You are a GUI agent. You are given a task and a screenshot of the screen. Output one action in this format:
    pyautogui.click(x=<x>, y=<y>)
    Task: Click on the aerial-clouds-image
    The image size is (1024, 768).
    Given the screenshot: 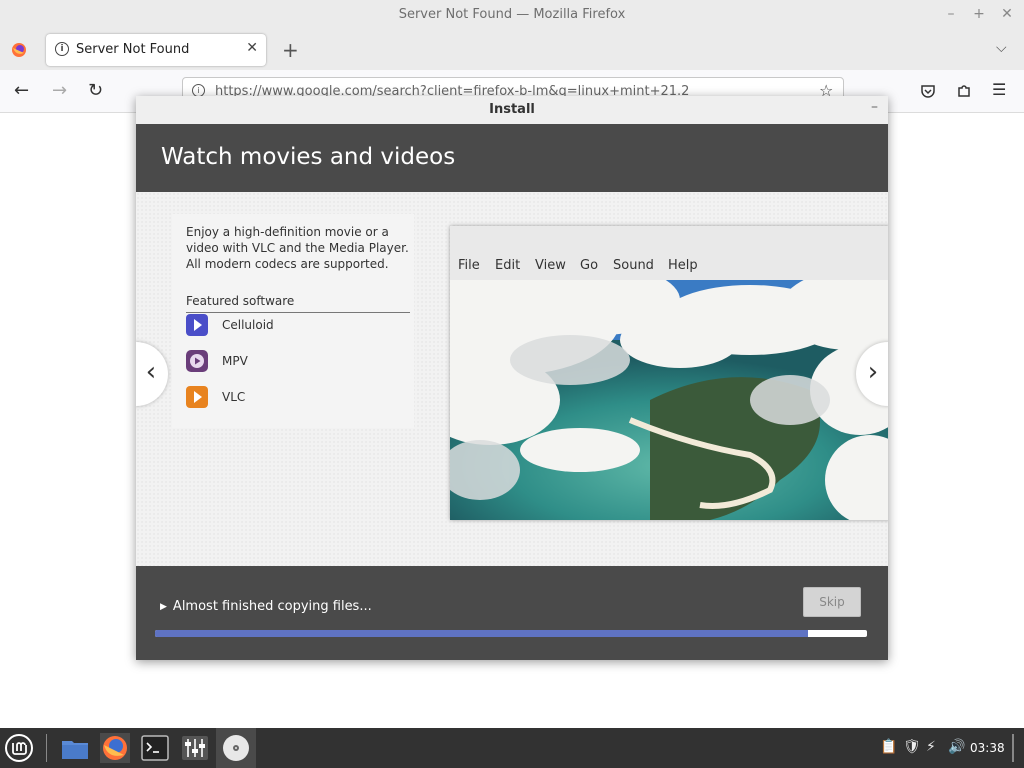 What is the action you would take?
    pyautogui.click(x=669, y=400)
    